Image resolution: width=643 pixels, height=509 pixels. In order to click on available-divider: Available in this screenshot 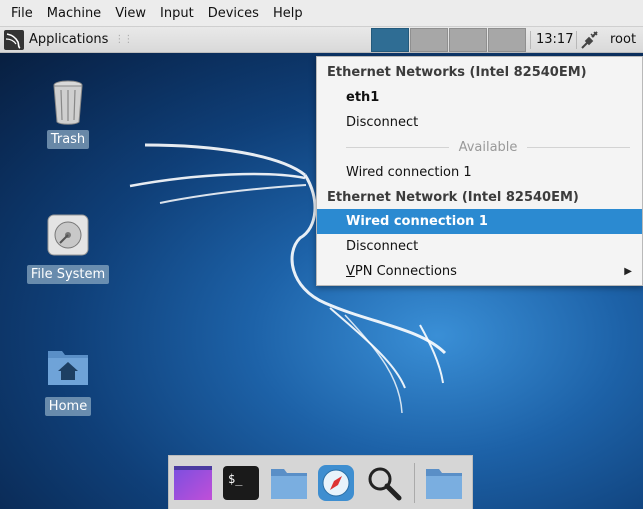, I will do `click(479, 147)`.